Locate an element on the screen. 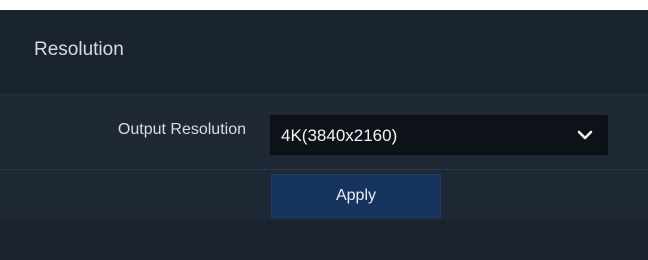  output-resolution-label: Output Resolution is located at coordinates (181, 129).